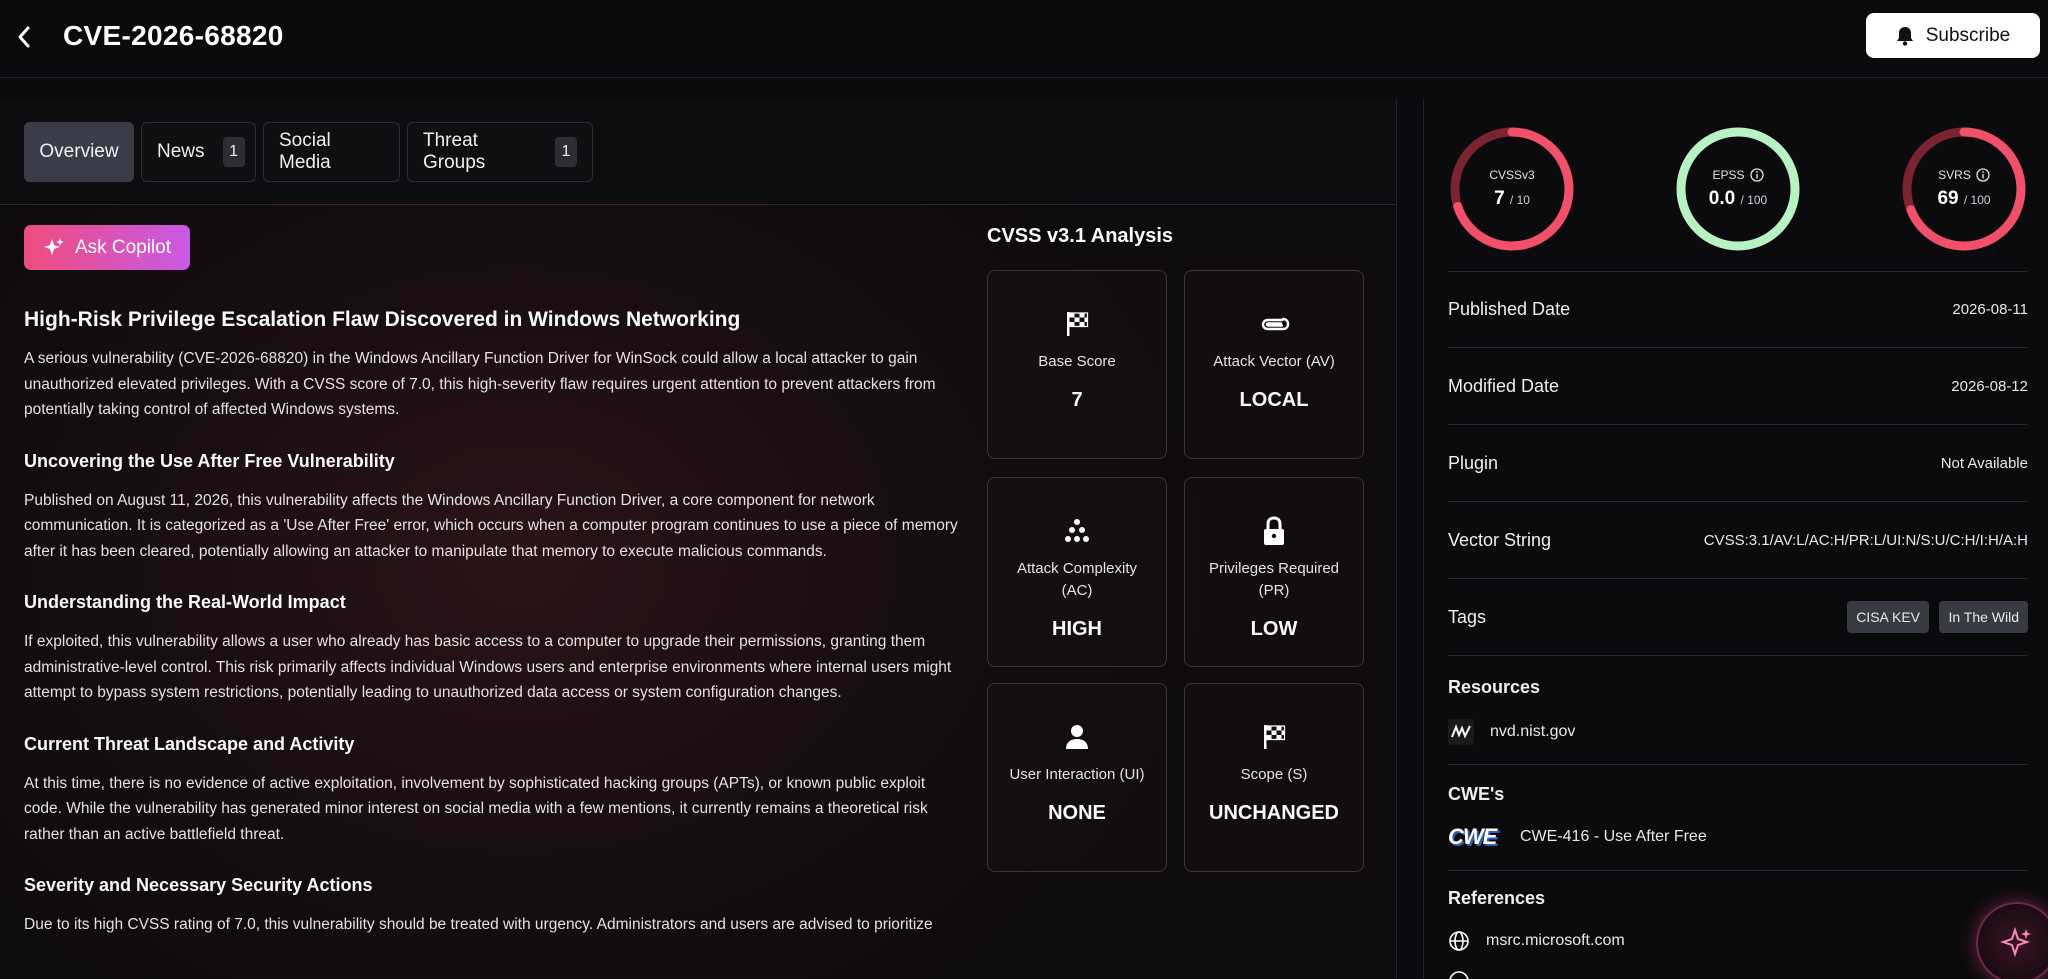 This screenshot has width=2048, height=979. Describe the element at coordinates (454, 151) in the screenshot. I see `tab-label: Threat Groups` at that location.